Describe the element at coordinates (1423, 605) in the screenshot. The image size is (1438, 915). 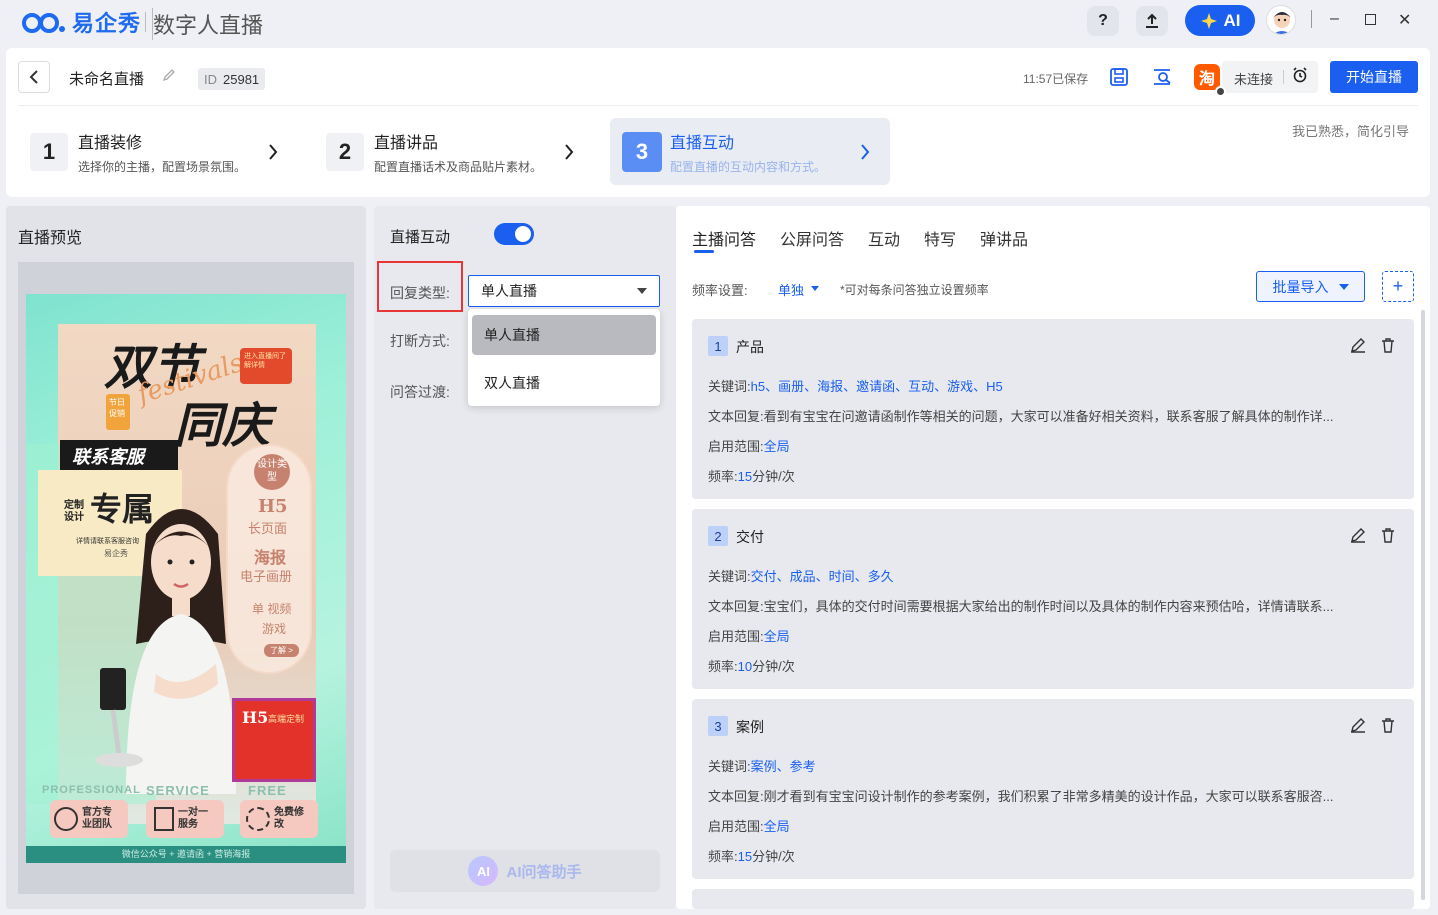
I see `qa-scrollbar` at that location.